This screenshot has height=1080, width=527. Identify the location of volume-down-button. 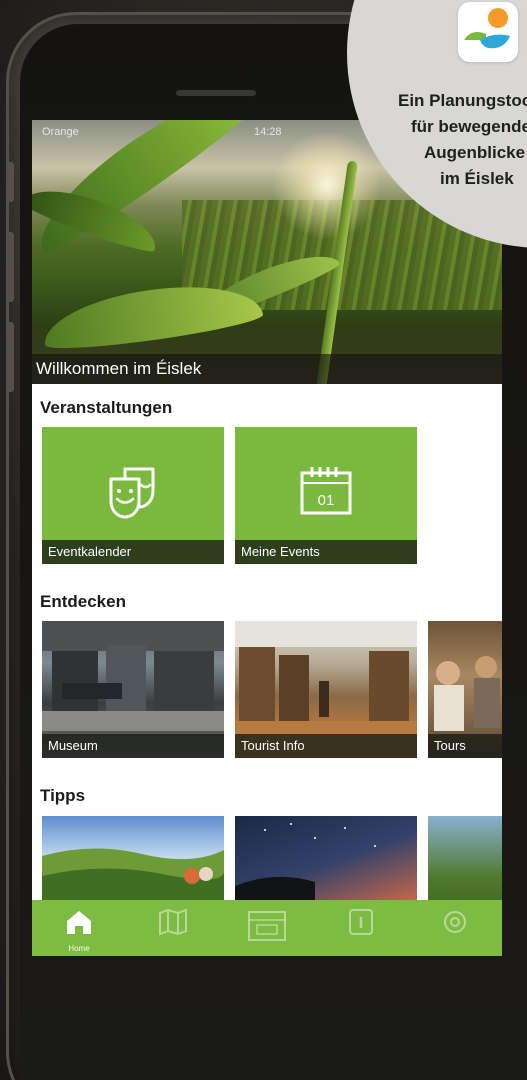
(10, 357).